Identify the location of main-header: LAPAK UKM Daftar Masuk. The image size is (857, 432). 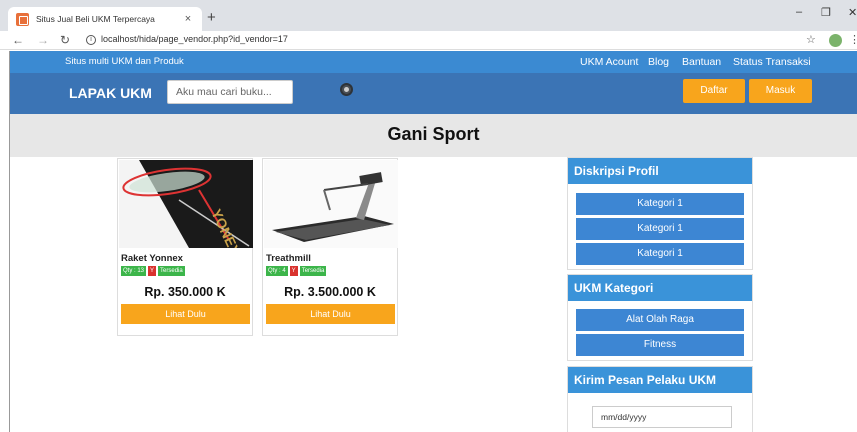
(433, 93).